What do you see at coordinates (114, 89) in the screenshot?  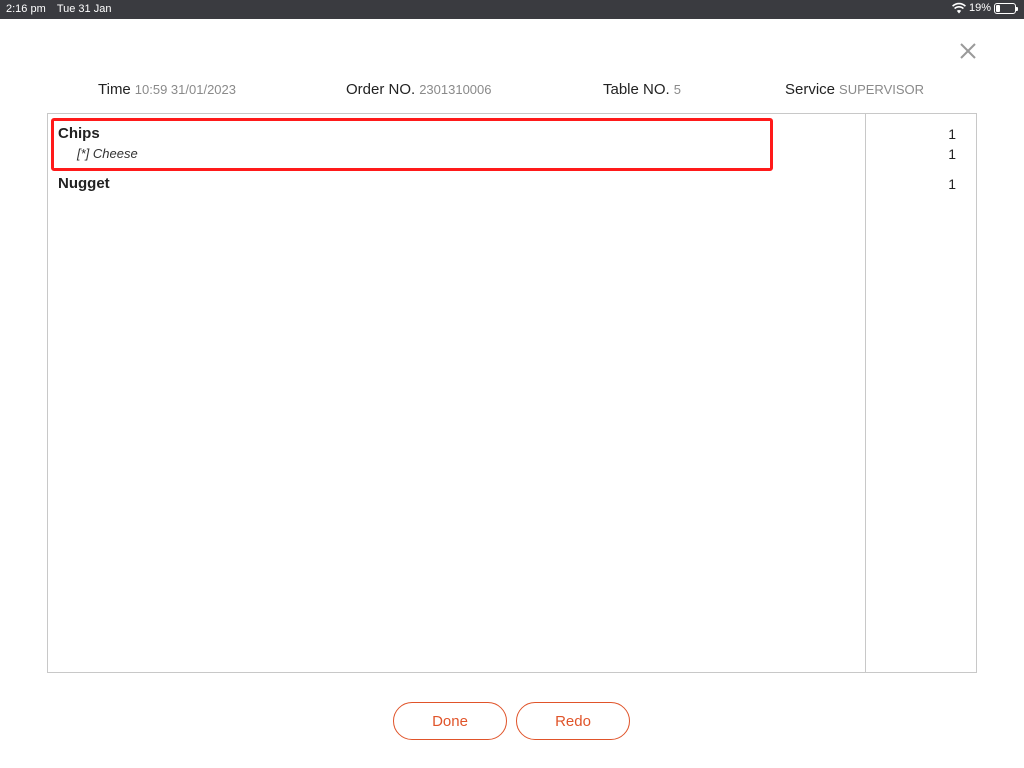 I see `order-time-label: Time` at bounding box center [114, 89].